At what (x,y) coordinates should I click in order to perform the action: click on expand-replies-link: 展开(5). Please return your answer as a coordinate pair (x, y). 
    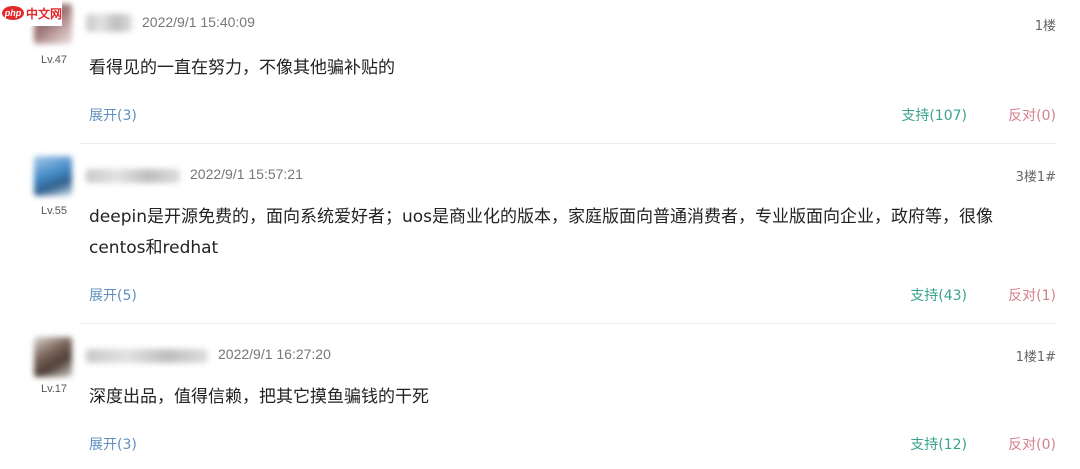
    Looking at the image, I should click on (113, 295).